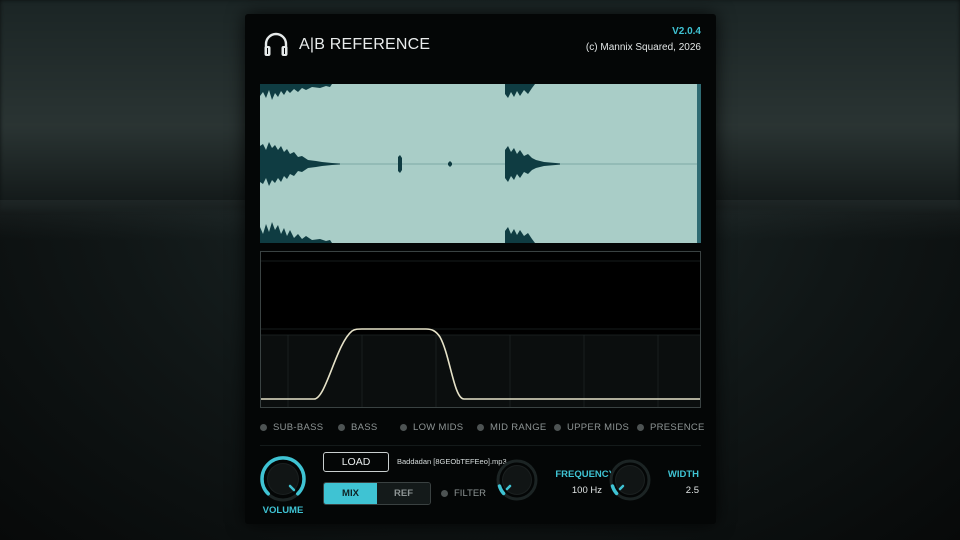 Image resolution: width=960 pixels, height=540 pixels. Describe the element at coordinates (480, 371) in the screenshot. I see `eq-lower-region` at that location.